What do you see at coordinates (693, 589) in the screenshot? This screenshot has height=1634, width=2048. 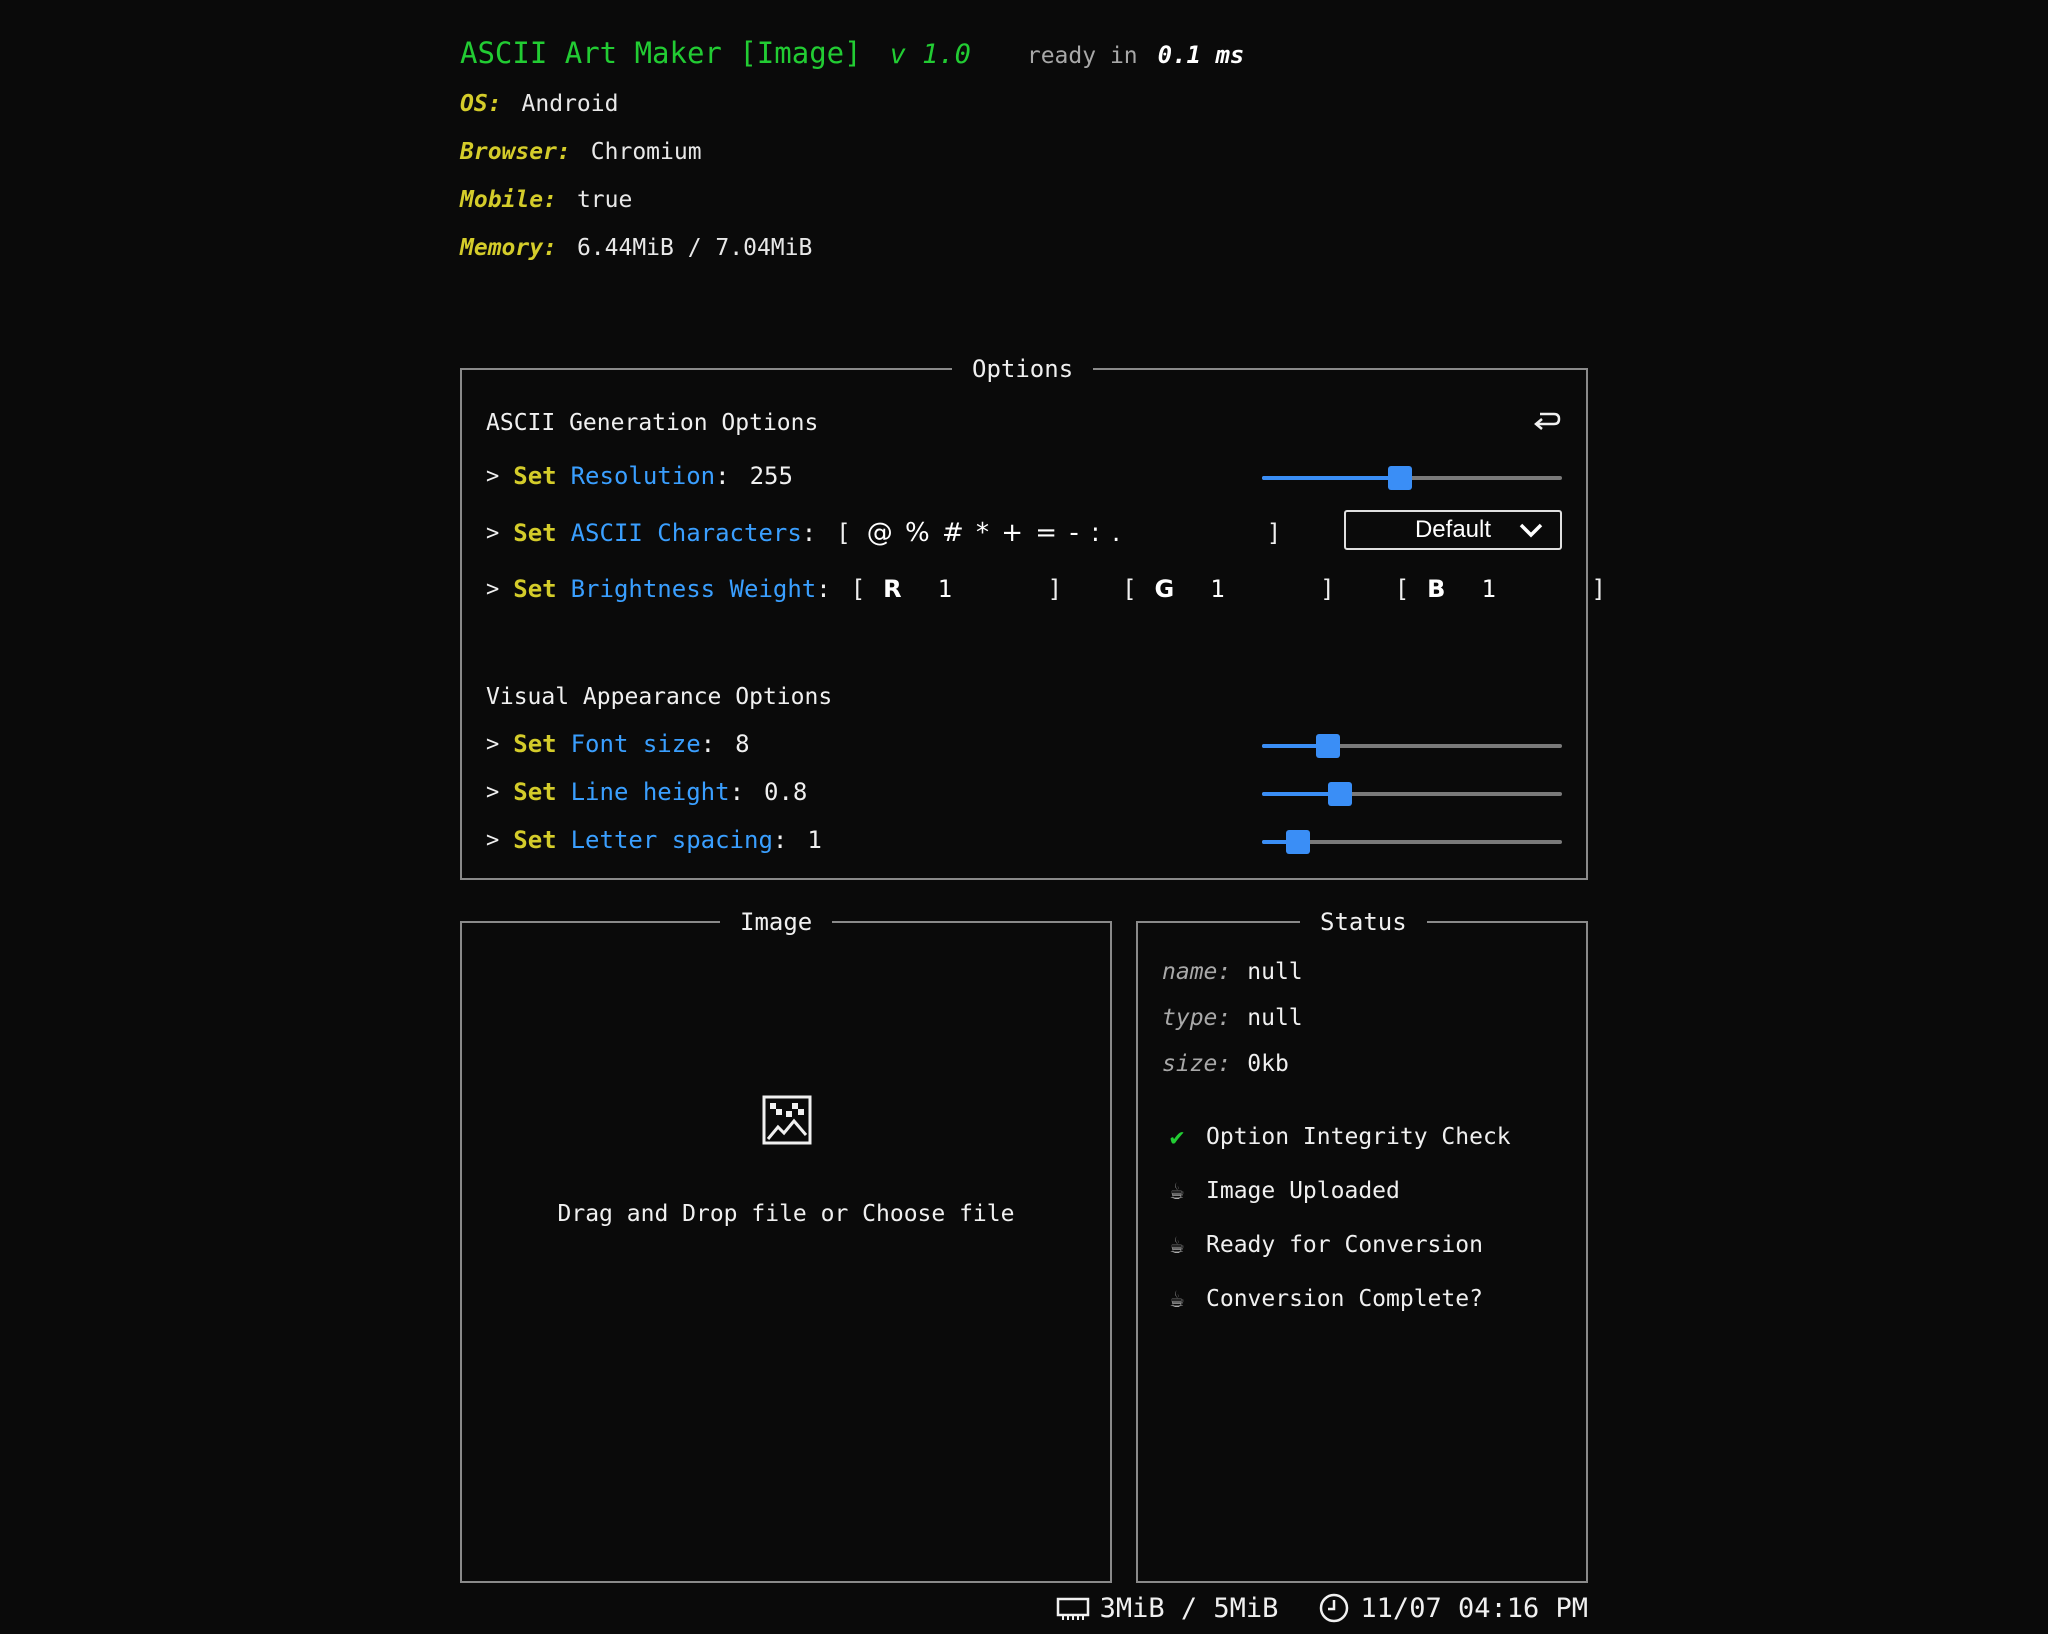 I see `brightness-weight-label: Brightness Weight` at bounding box center [693, 589].